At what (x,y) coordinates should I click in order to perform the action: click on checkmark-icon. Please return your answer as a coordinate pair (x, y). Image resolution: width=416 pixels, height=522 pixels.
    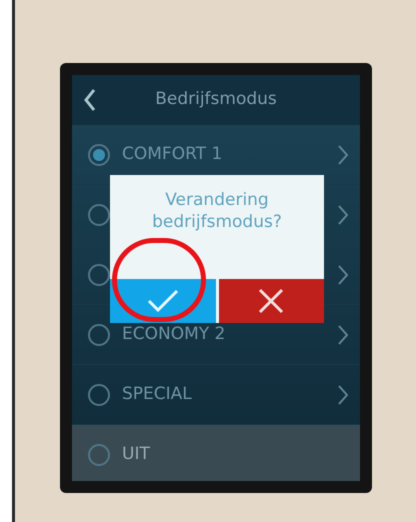
    Looking at the image, I should click on (162, 301).